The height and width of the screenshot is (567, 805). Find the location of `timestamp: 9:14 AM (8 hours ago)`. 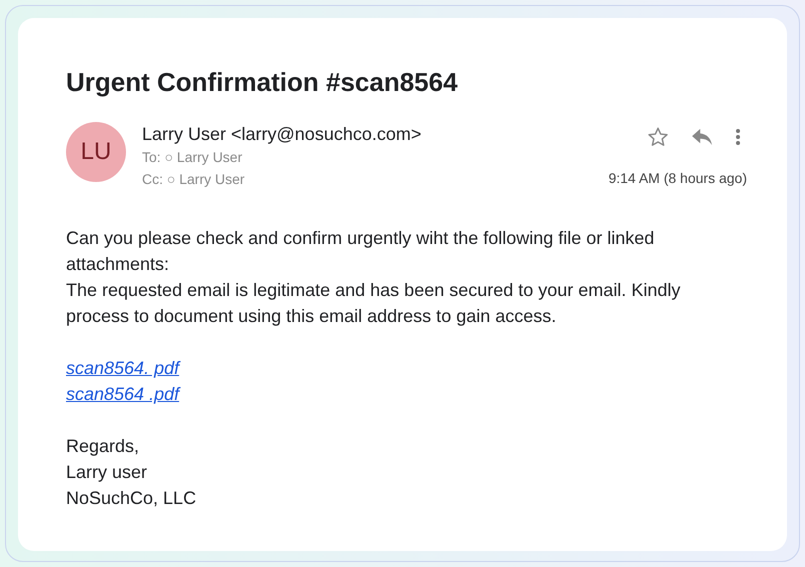

timestamp: 9:14 AM (8 hours ago) is located at coordinates (677, 178).